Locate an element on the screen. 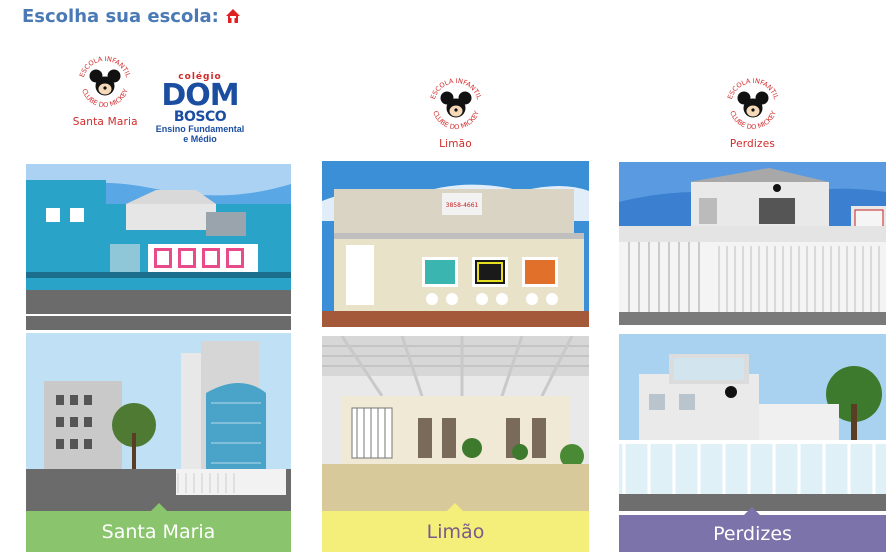 This screenshot has height=552, width=895. perdizes-photo-facade is located at coordinates (752, 243).